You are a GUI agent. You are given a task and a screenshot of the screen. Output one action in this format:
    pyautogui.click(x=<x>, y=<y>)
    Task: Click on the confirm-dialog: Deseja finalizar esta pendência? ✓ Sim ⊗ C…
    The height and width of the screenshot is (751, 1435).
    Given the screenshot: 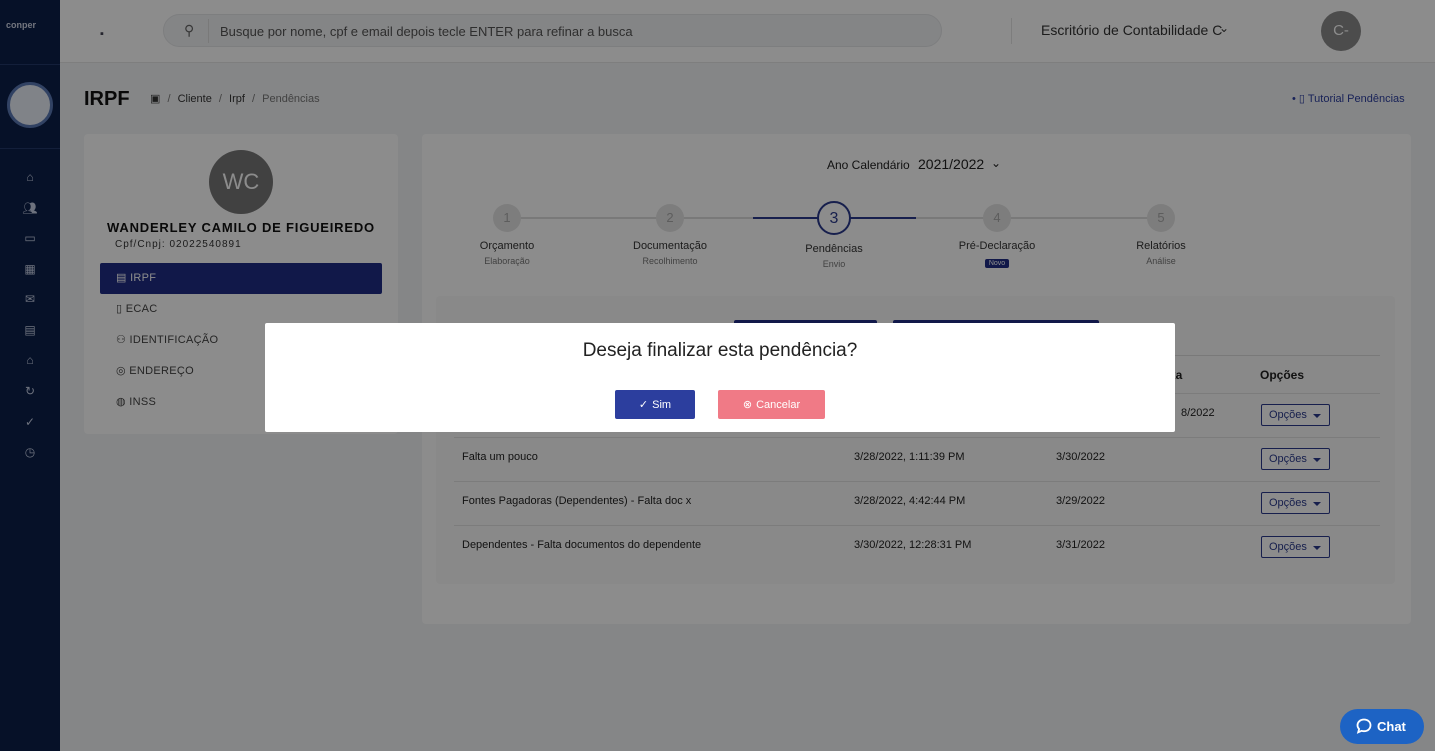 What is the action you would take?
    pyautogui.click(x=720, y=377)
    